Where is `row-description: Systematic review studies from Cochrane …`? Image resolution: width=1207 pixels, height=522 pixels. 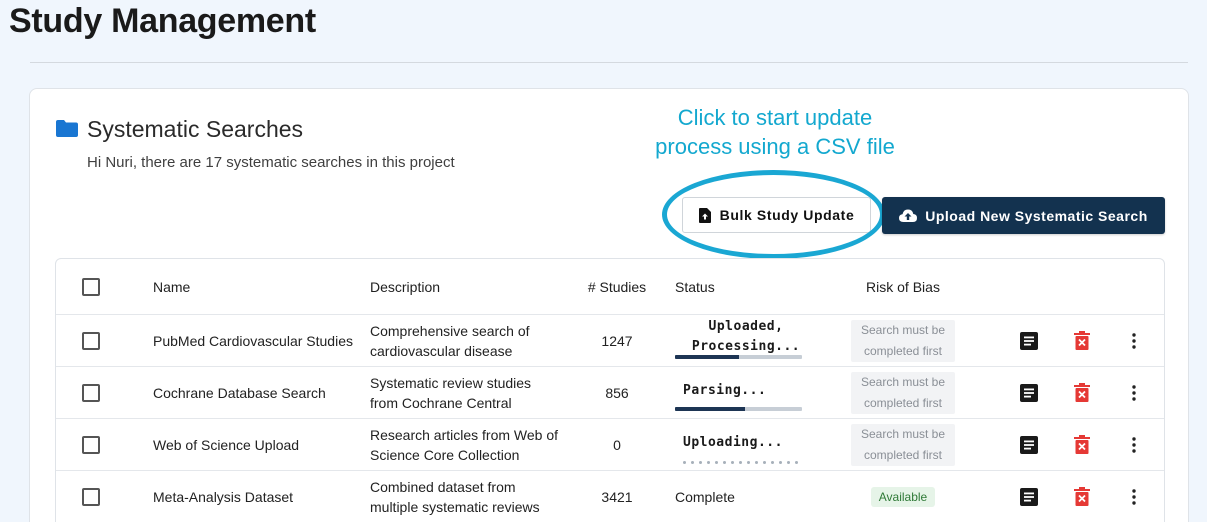
row-description: Systematic review studies from Cochrane … is located at coordinates (451, 392).